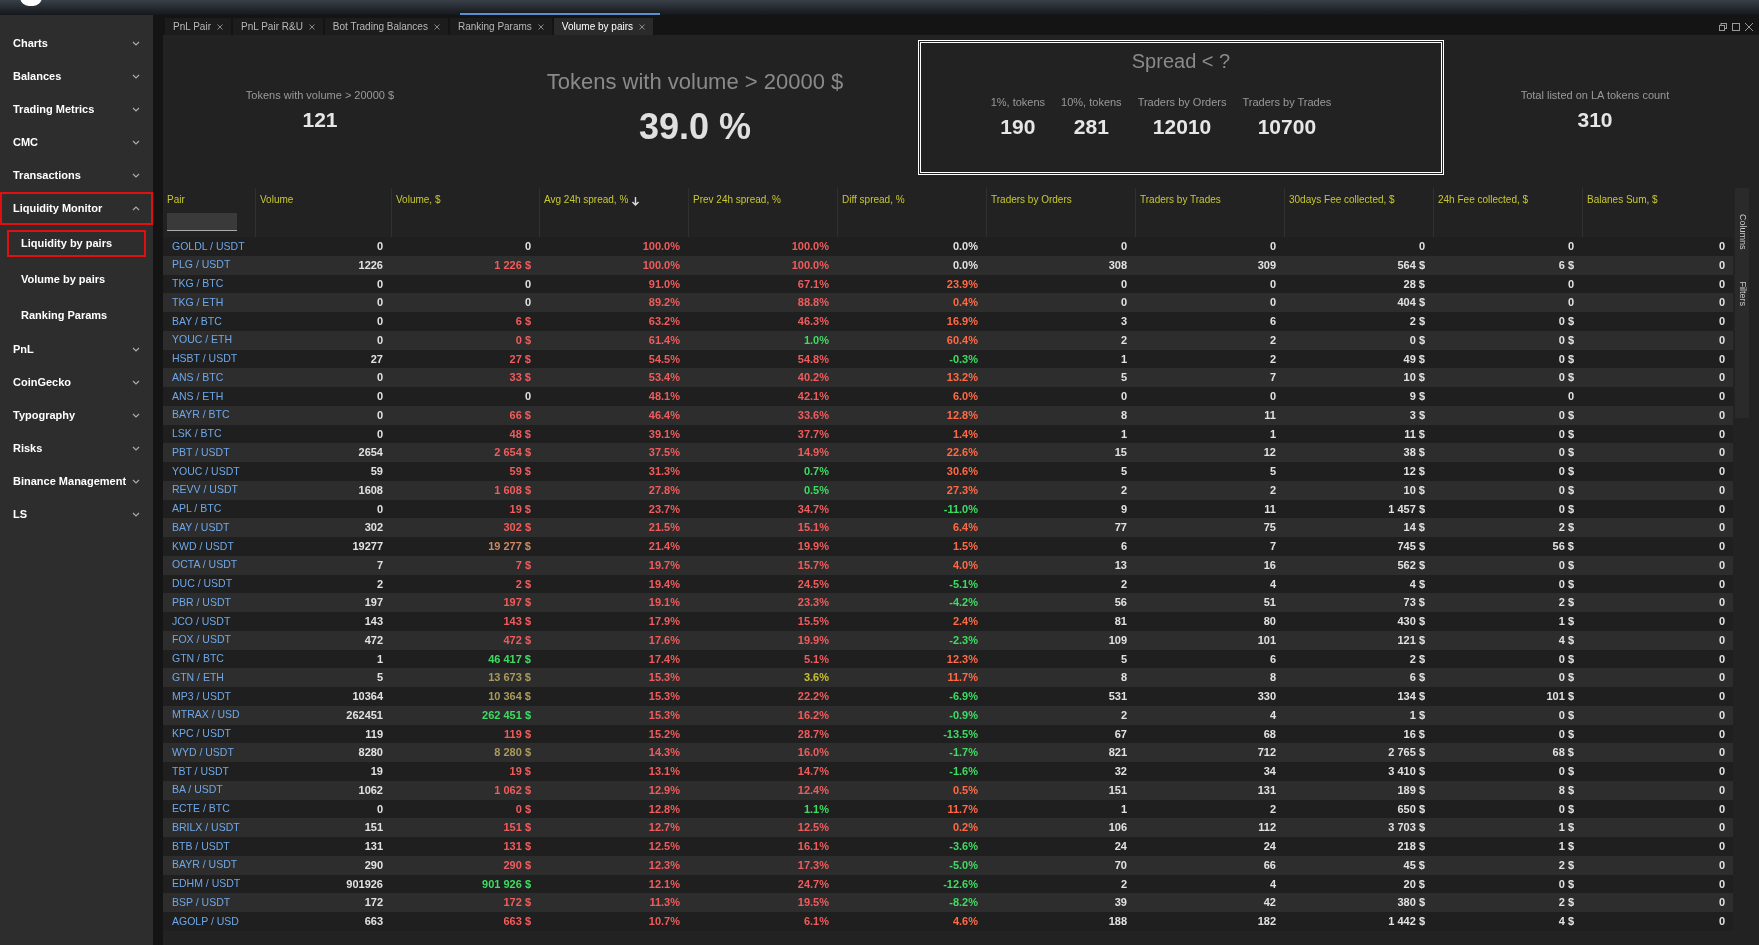 The height and width of the screenshot is (945, 1759). Describe the element at coordinates (198, 676) in the screenshot. I see `pair-link: GTN / ETH` at that location.